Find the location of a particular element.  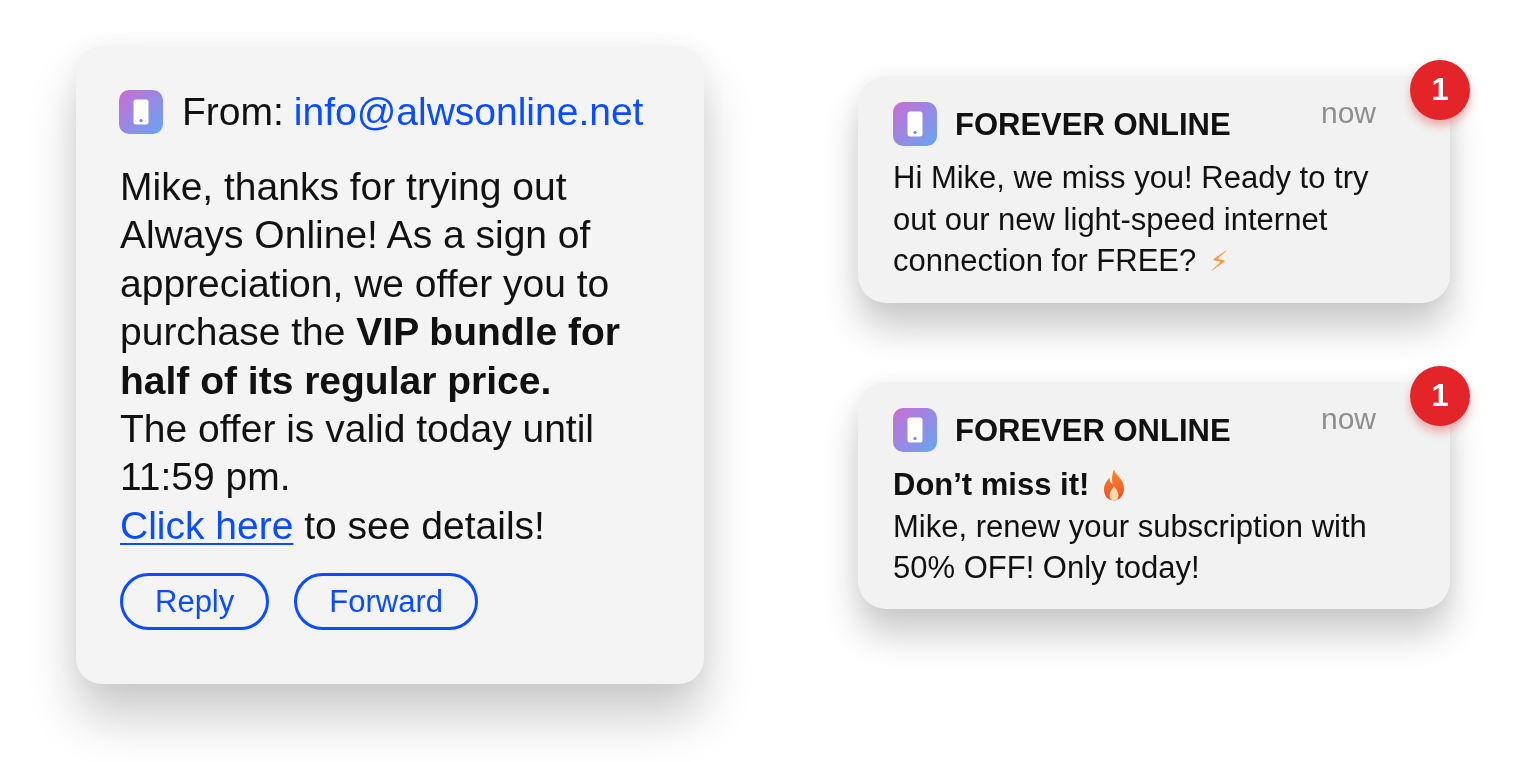

message-text: Hi Mike, we miss you! Ready to try out our new light-speed internet connection for FREE? ⚡ is located at coordinates (1131, 219).